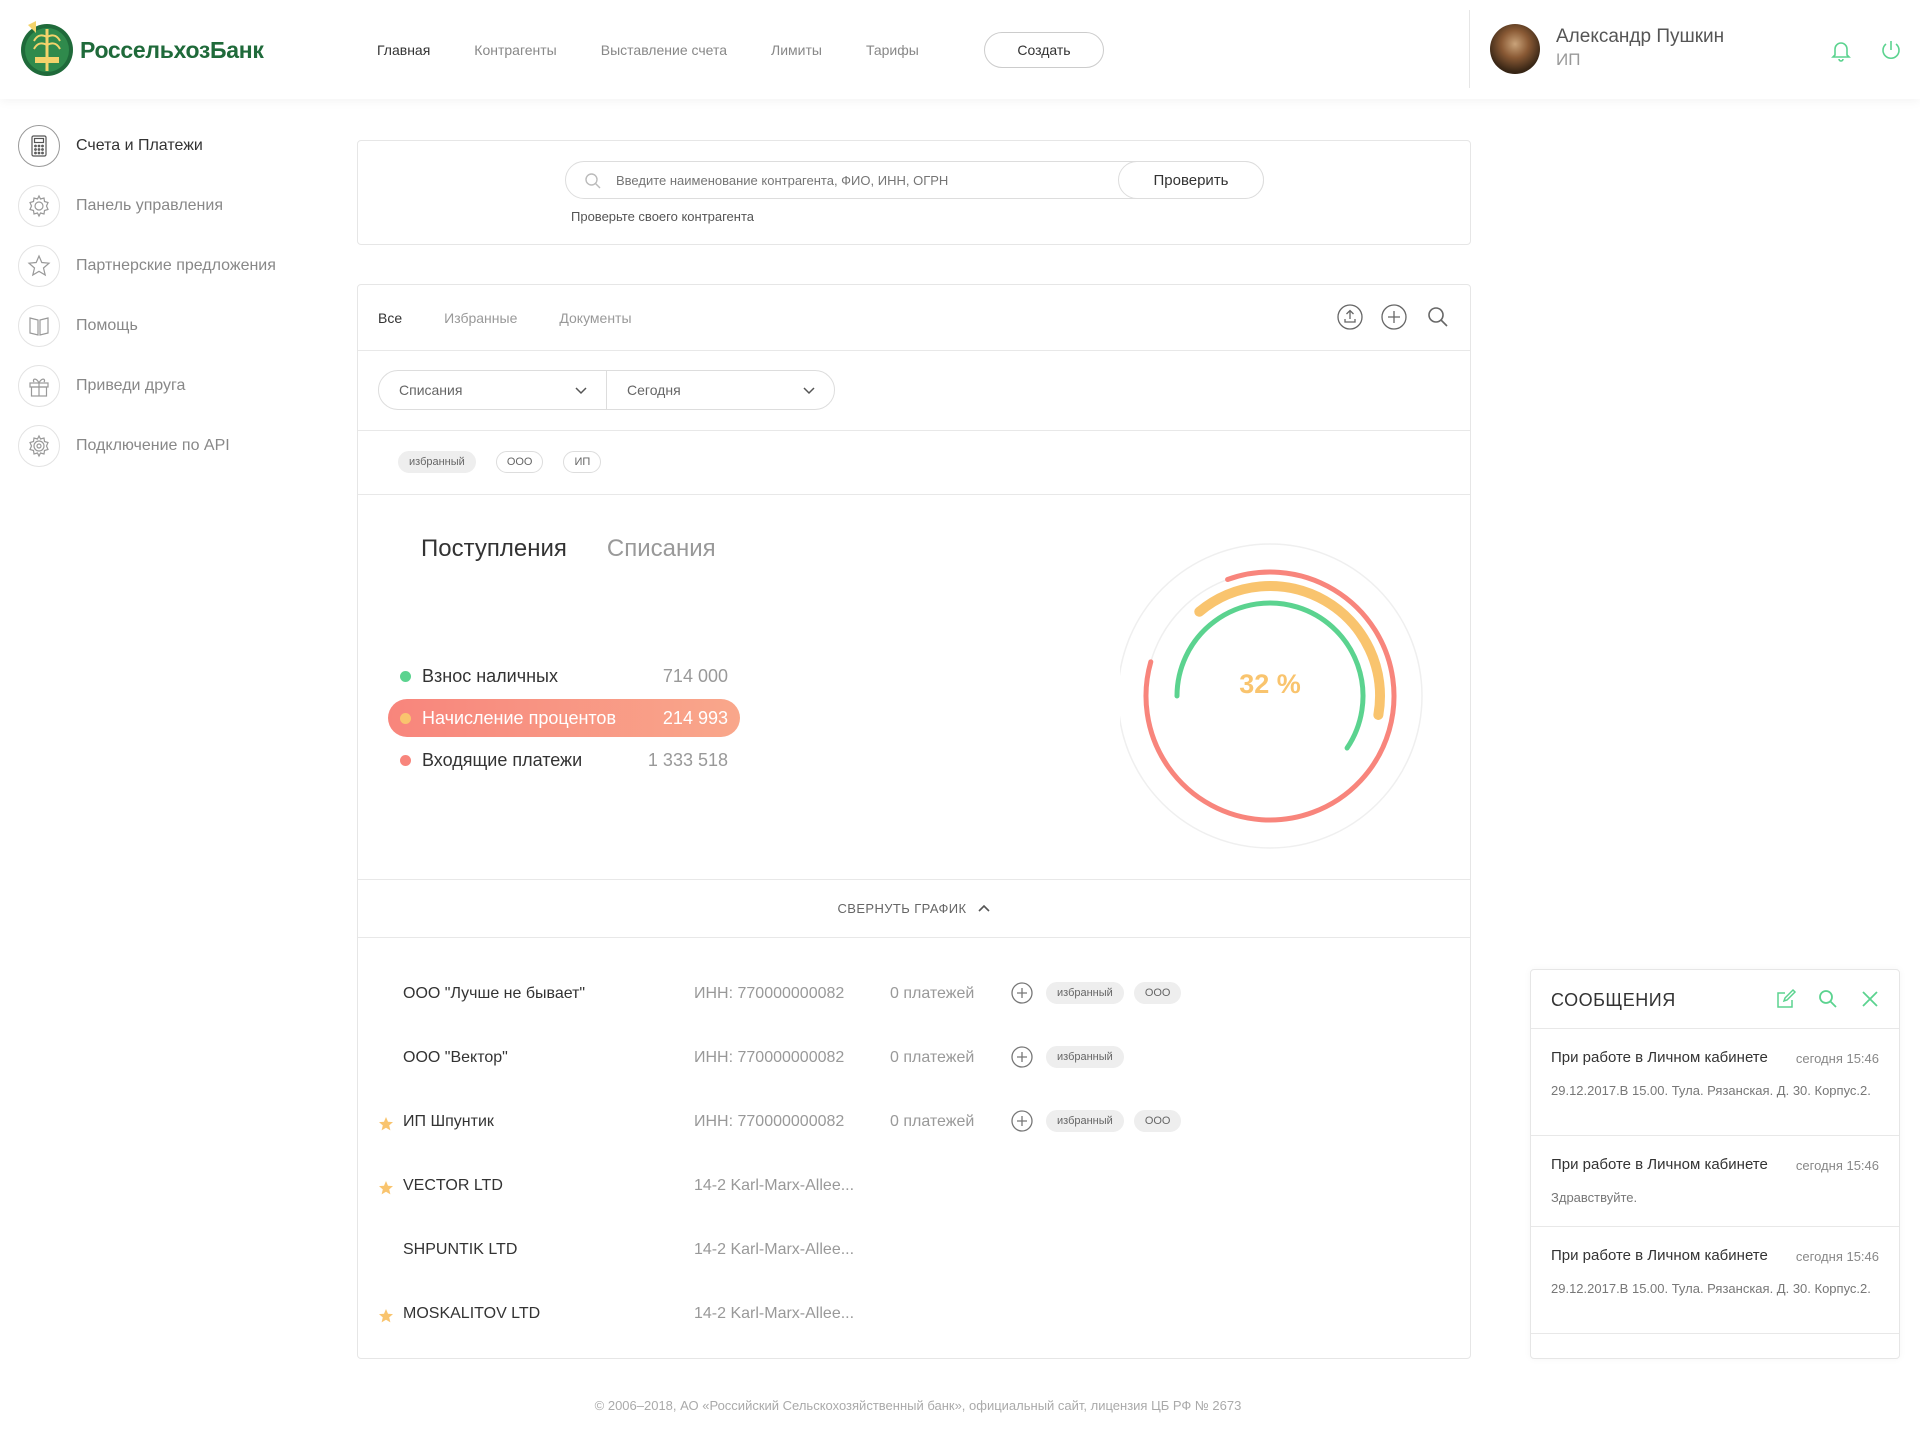 This screenshot has height=1435, width=1920. I want to click on collapse-chart-label: СВЕРНУТЬ ГРАФИК, so click(902, 908).